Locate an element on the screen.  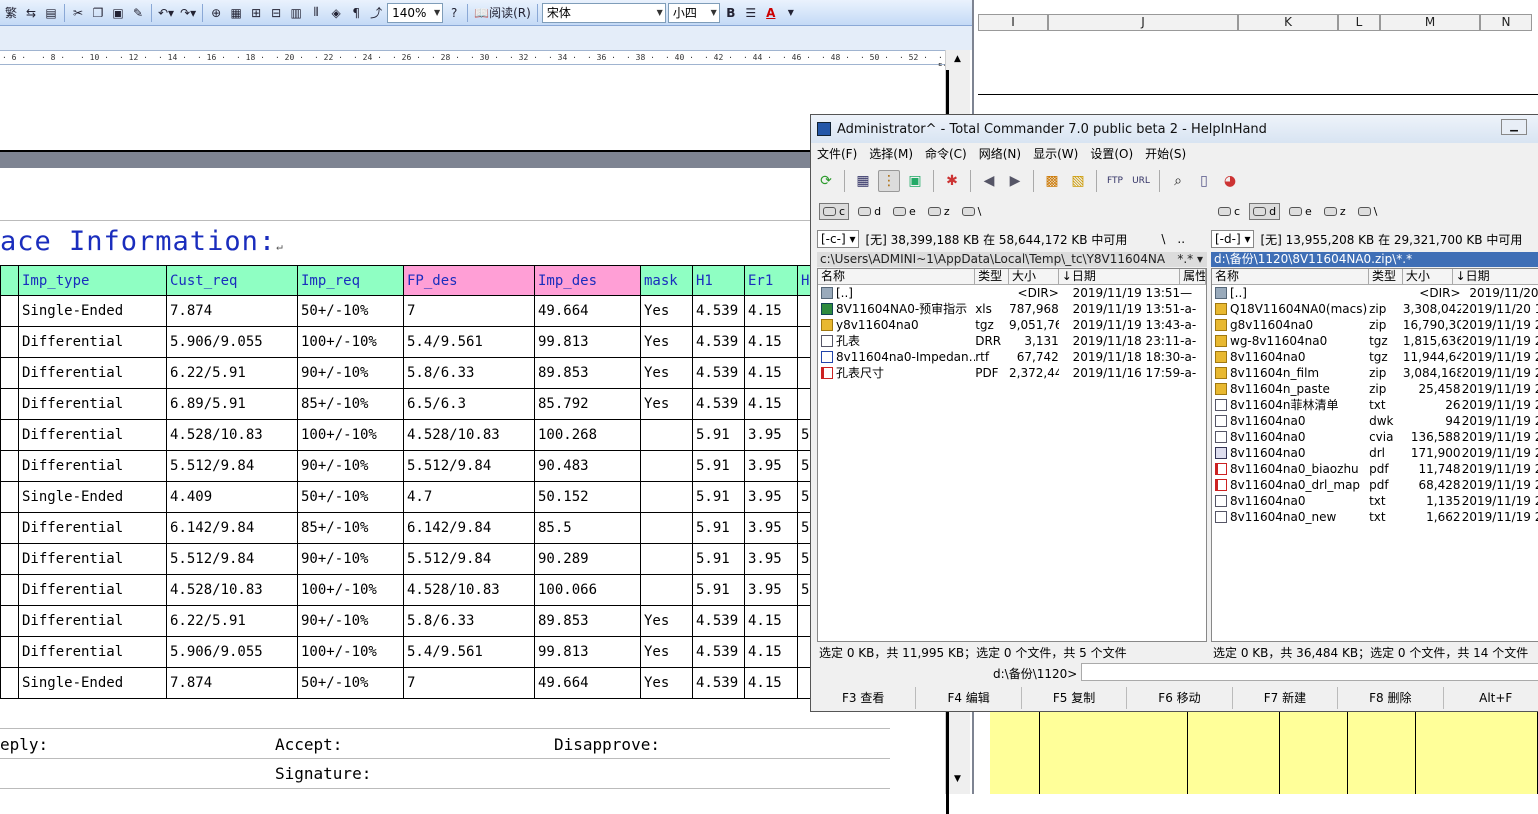
drive-button: e is located at coordinates (904, 211).